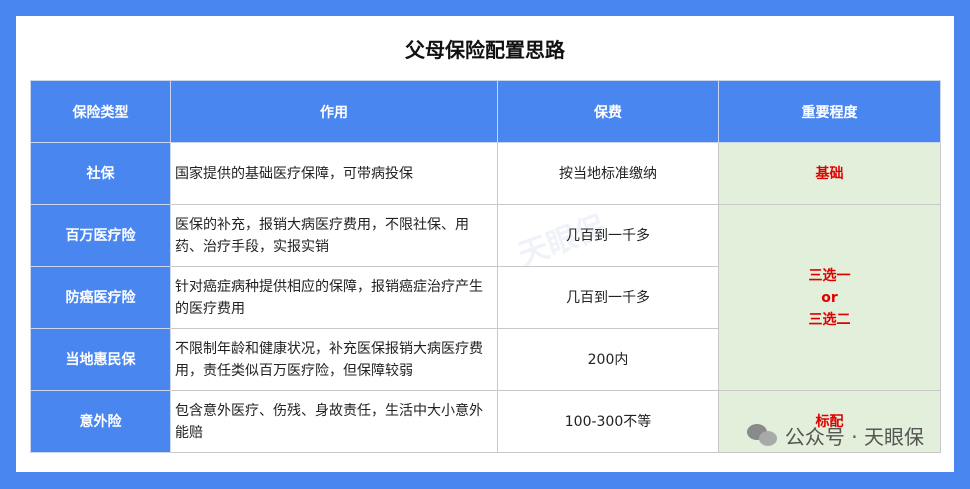  I want to click on importance-choice: 三选一 or 三选二, so click(829, 297).